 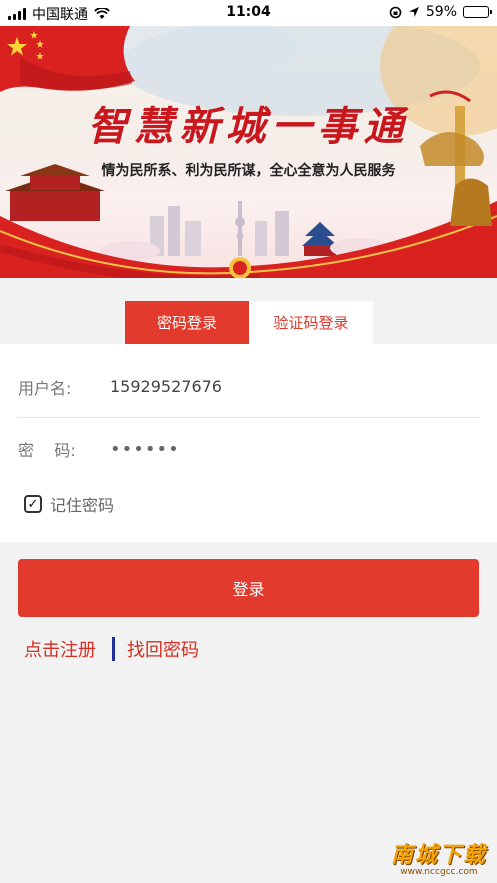 What do you see at coordinates (395, 12) in the screenshot?
I see `rotation-lock-icon` at bounding box center [395, 12].